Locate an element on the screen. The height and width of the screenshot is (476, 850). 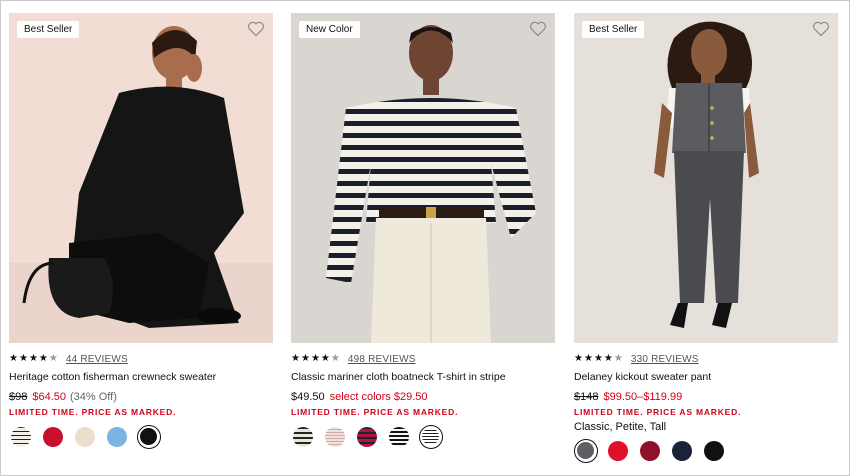
price-row: $49.50 select colors $29.50 is located at coordinates (423, 397).